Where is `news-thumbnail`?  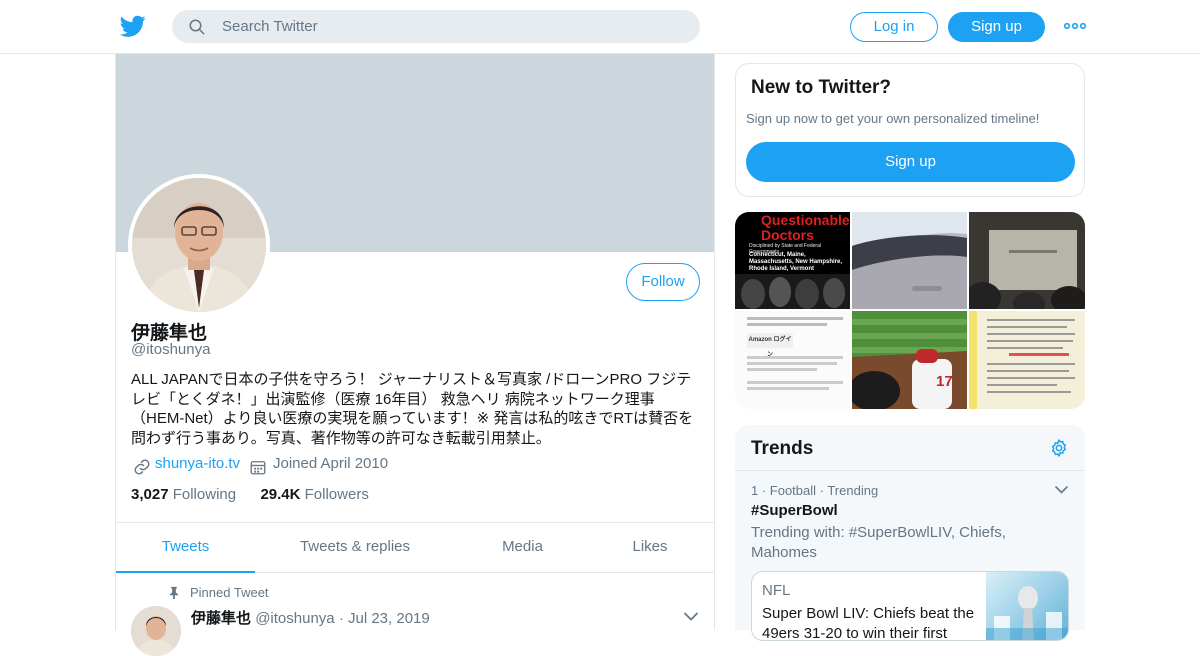 news-thumbnail is located at coordinates (1027, 606).